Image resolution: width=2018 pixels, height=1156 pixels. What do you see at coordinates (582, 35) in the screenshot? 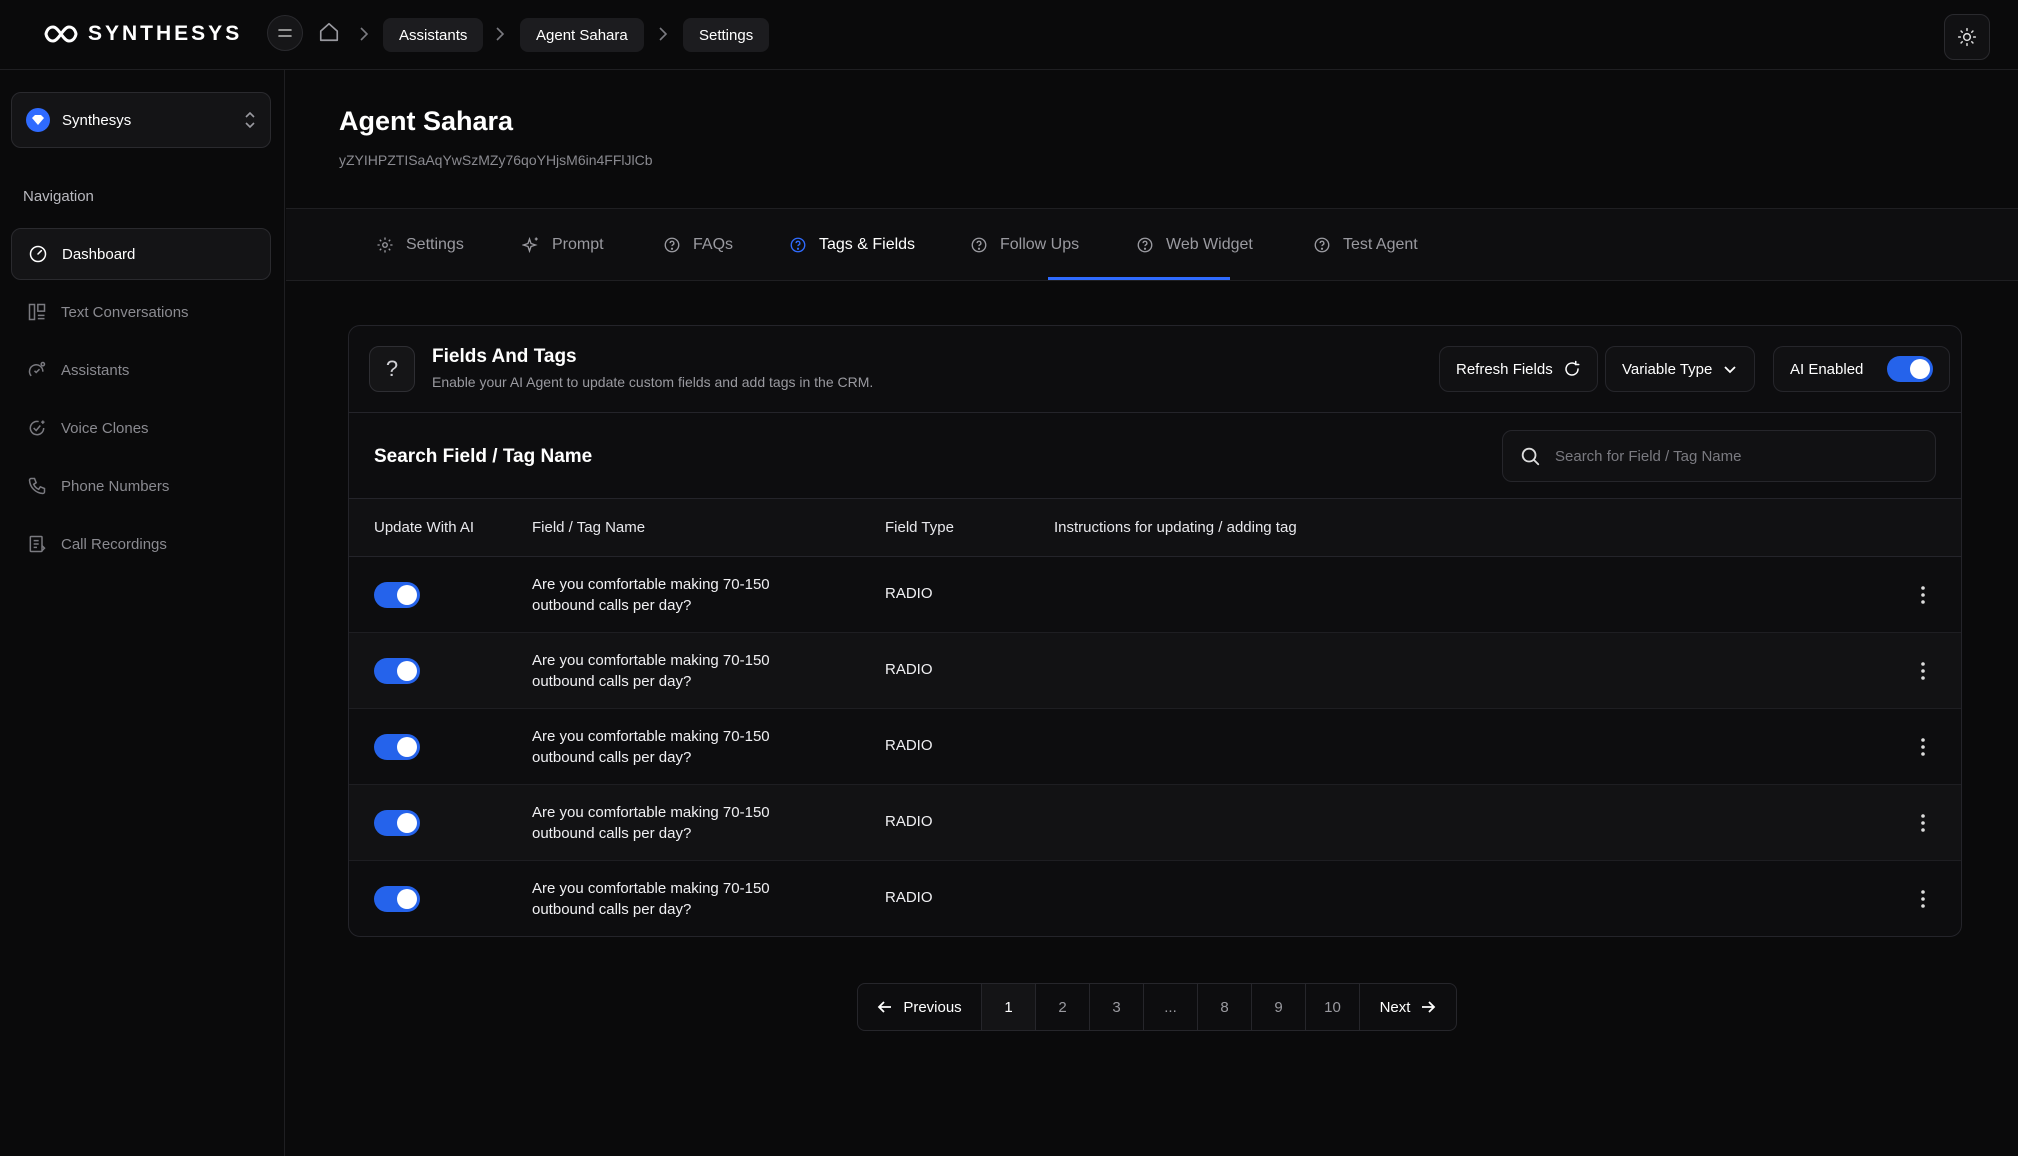
I see `breadcrumb-agent: Agent Sahara` at bounding box center [582, 35].